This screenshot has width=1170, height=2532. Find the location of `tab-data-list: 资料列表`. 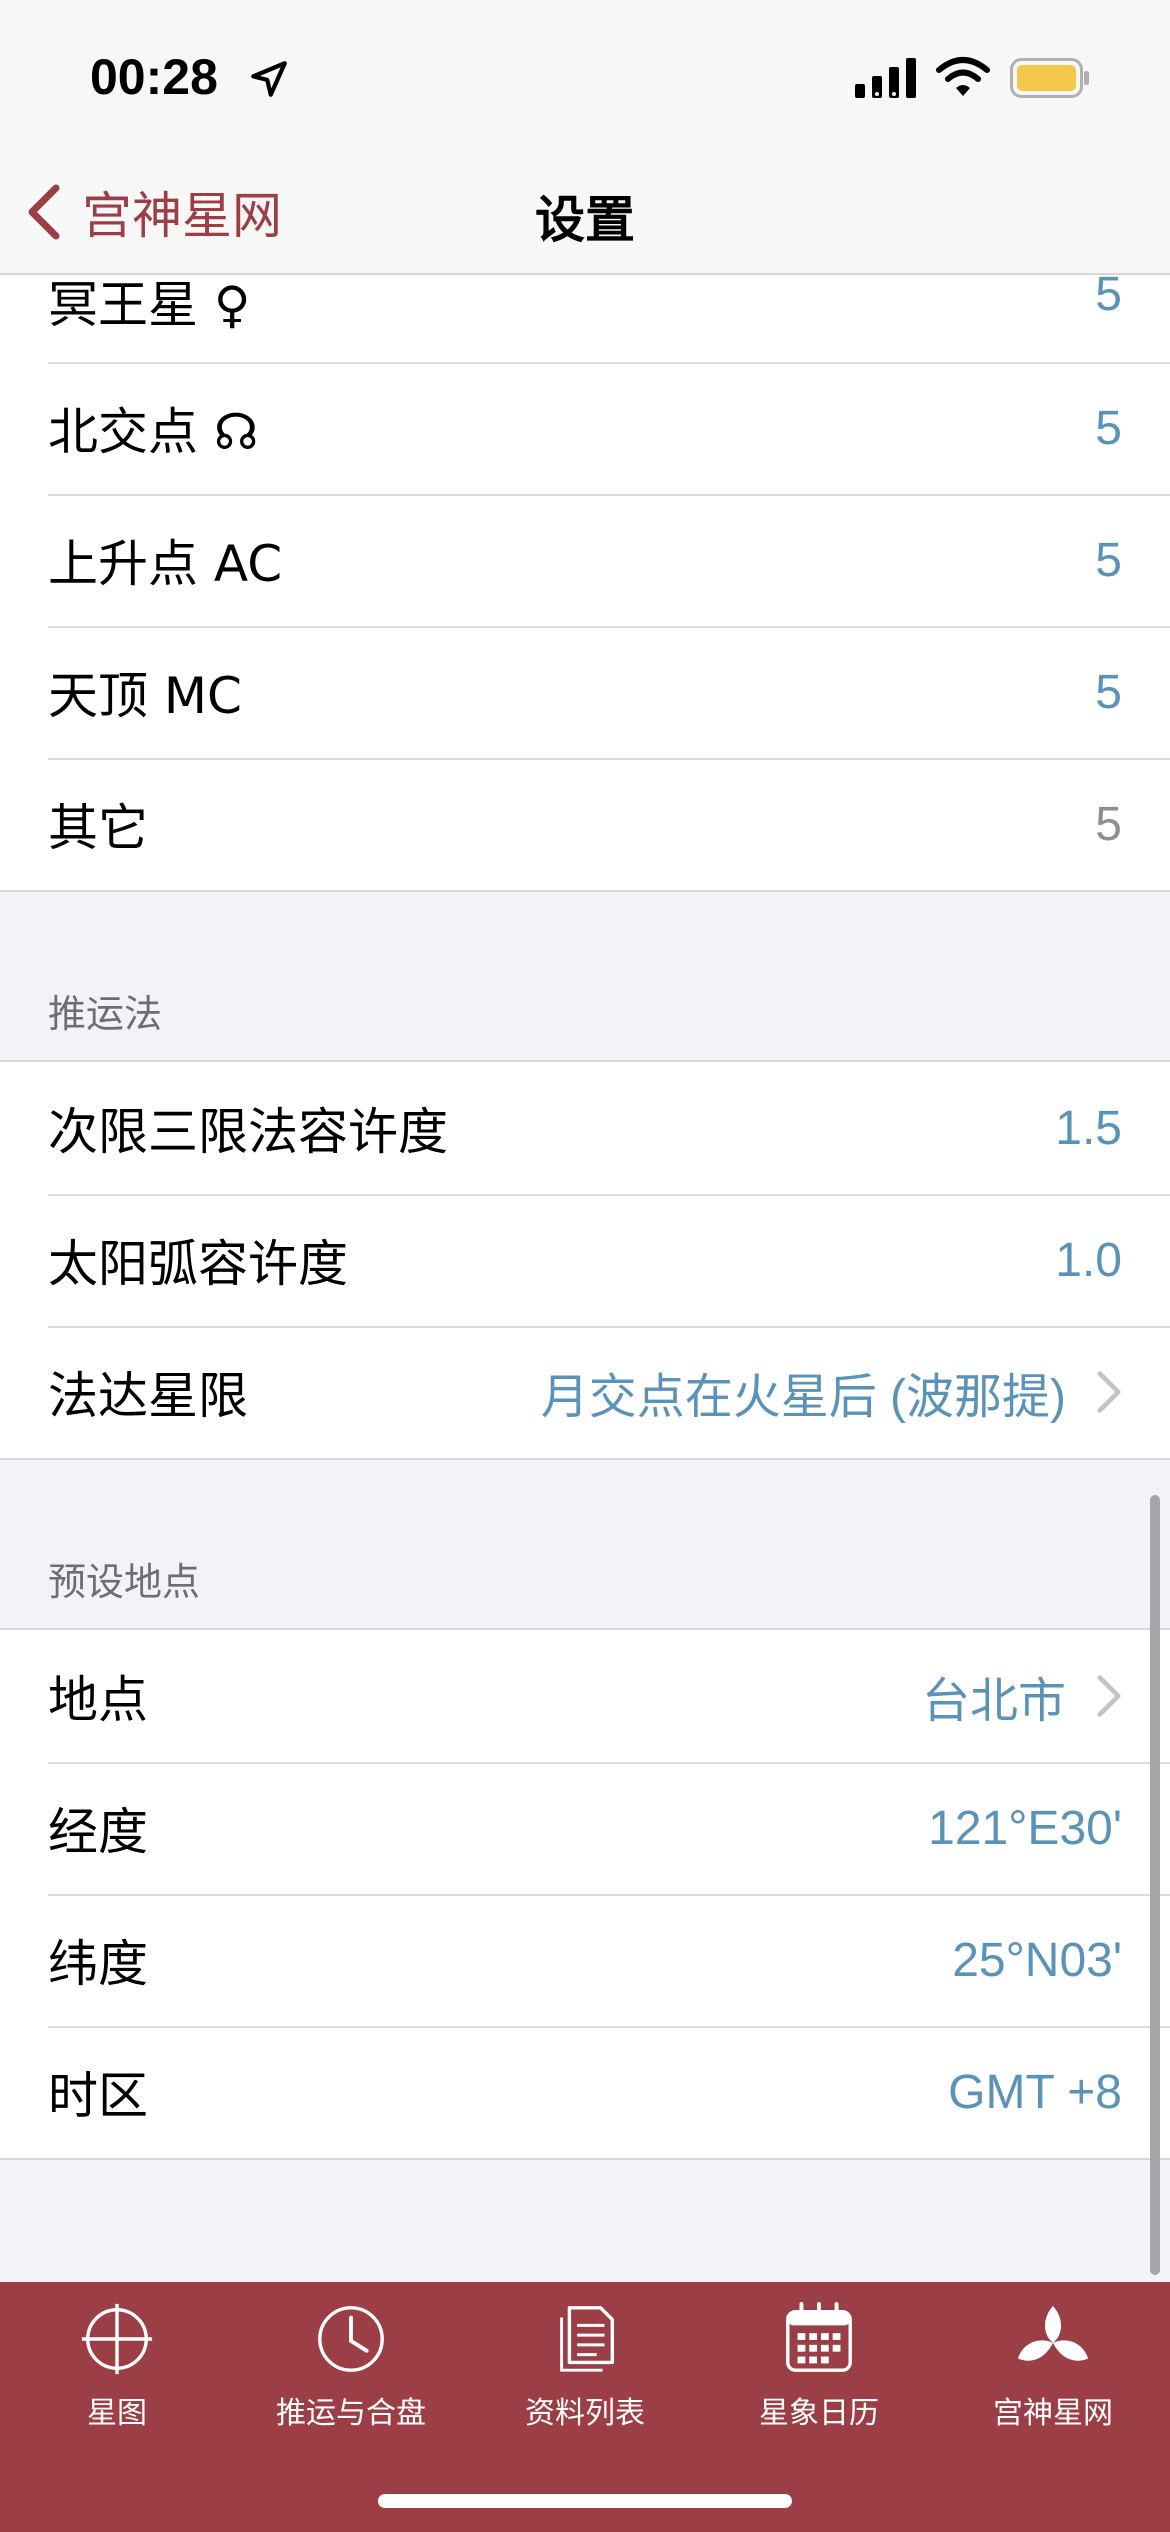

tab-data-list: 资料列表 is located at coordinates (585, 2362).